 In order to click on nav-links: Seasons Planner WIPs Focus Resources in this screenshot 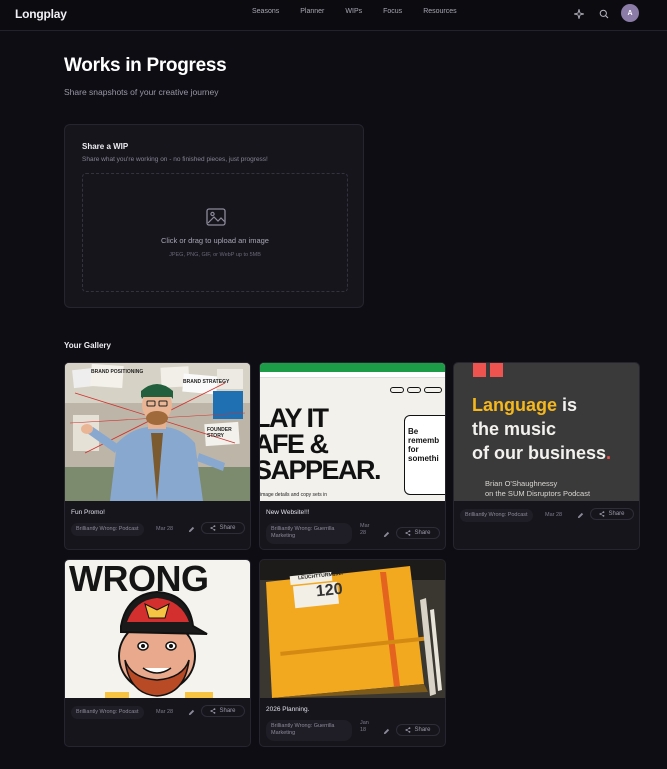, I will do `click(365, 11)`.